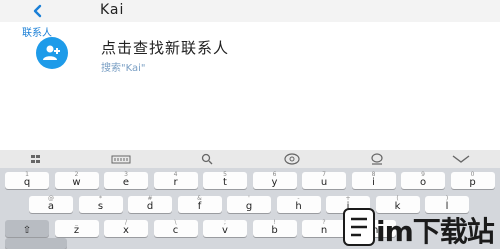 Image resolution: width=500 pixels, height=249 pixels. I want to click on key-c: \ c, so click(175, 228).